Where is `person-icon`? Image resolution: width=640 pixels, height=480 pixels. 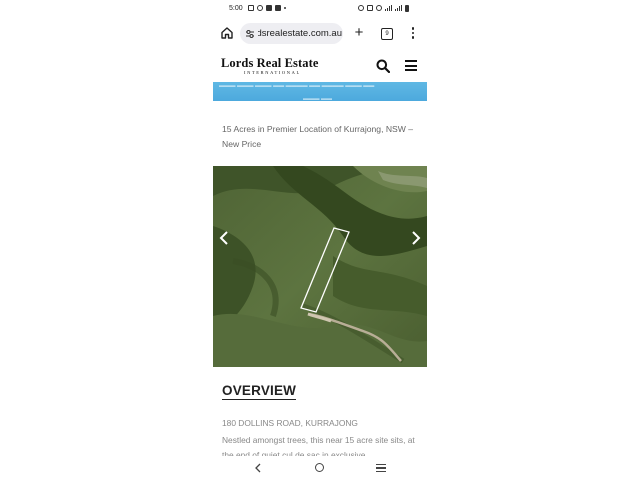
person-icon is located at coordinates (260, 8).